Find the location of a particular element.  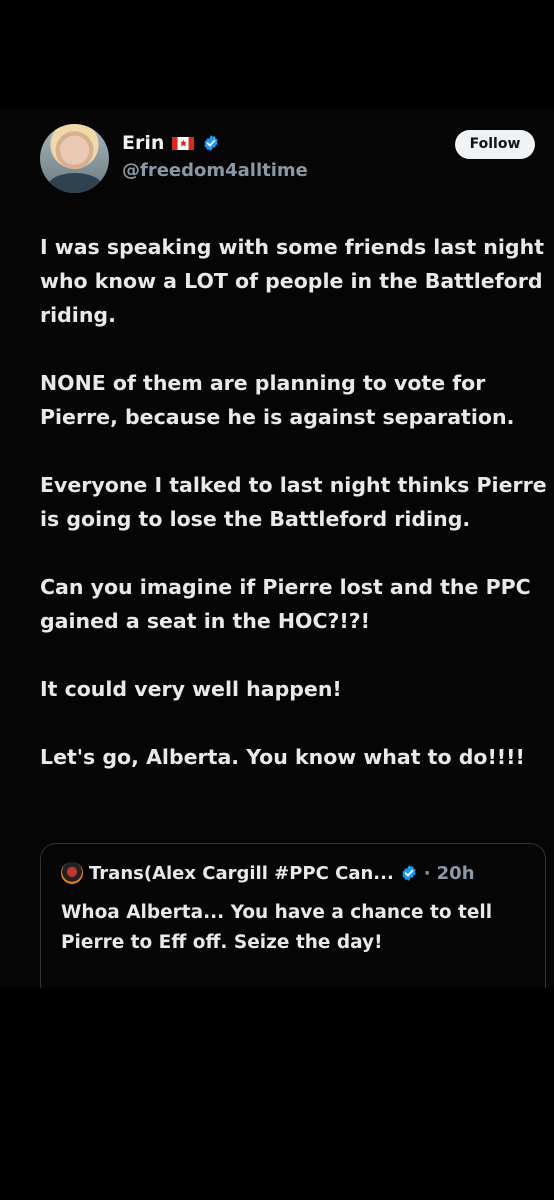

post-paragraph: It could very well happen! is located at coordinates (191, 689).